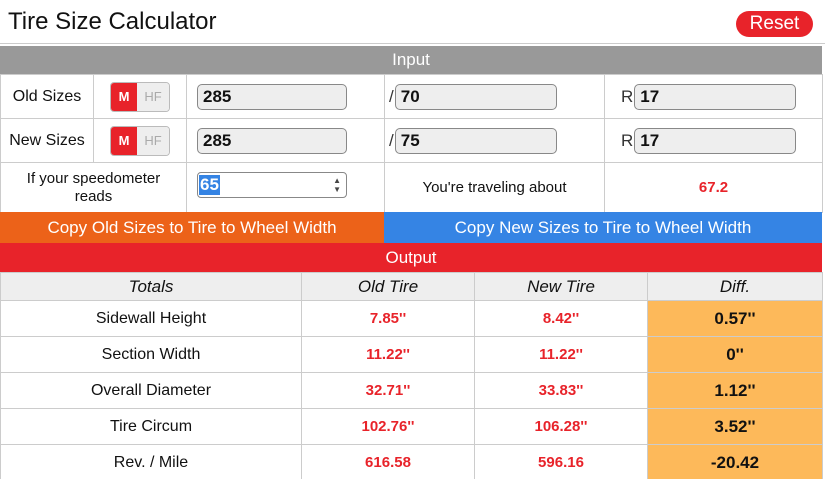 This screenshot has height=479, width=825. I want to click on page-title: Tire Size Calculator, so click(112, 21).